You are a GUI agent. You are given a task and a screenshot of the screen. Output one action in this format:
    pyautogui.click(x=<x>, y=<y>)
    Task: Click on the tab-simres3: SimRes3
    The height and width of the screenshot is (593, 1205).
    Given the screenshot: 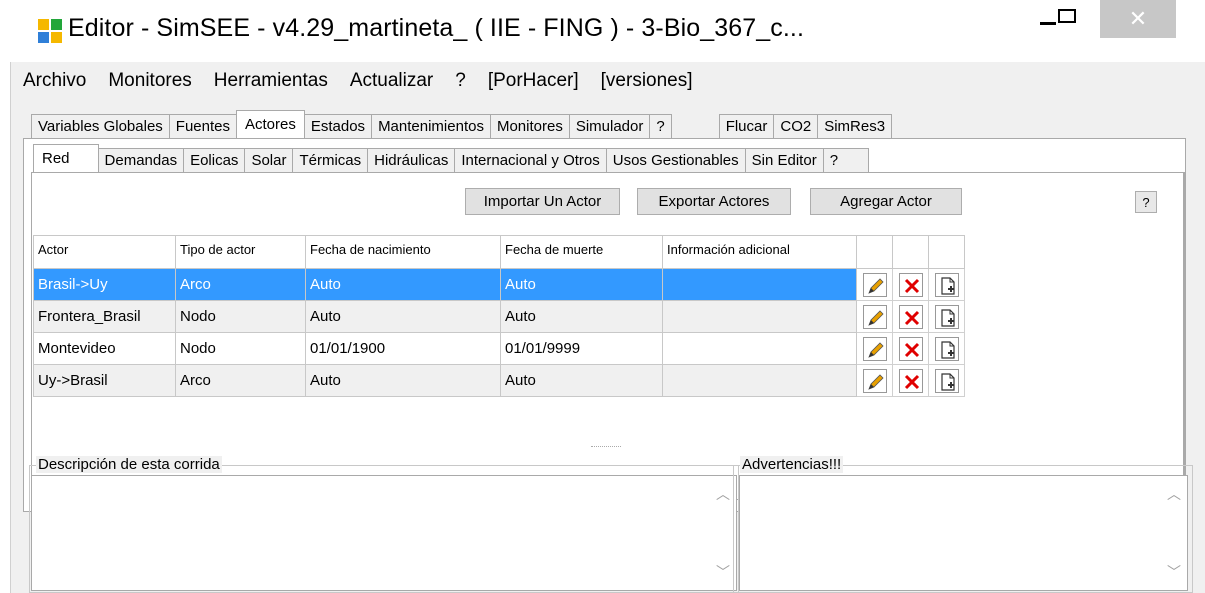 What is the action you would take?
    pyautogui.click(x=855, y=126)
    